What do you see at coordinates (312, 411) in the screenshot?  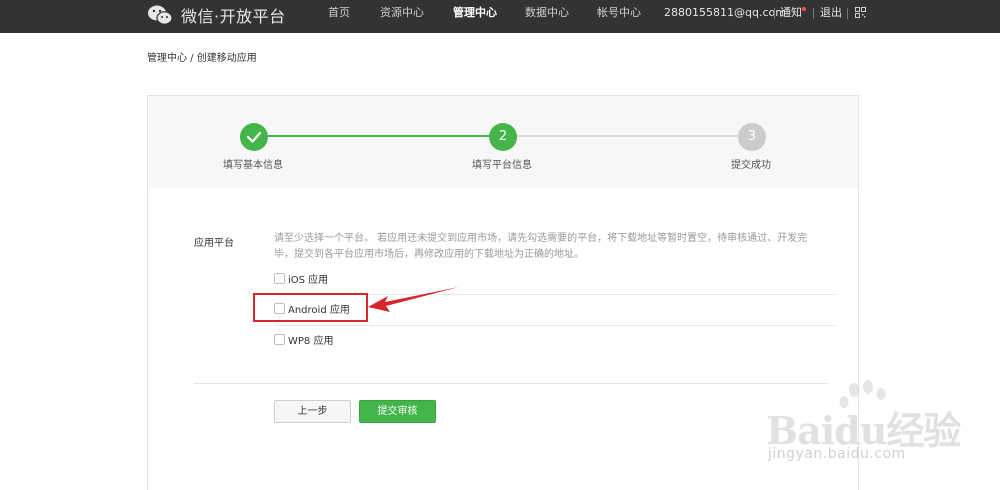 I see `previous-step-button: 上一步` at bounding box center [312, 411].